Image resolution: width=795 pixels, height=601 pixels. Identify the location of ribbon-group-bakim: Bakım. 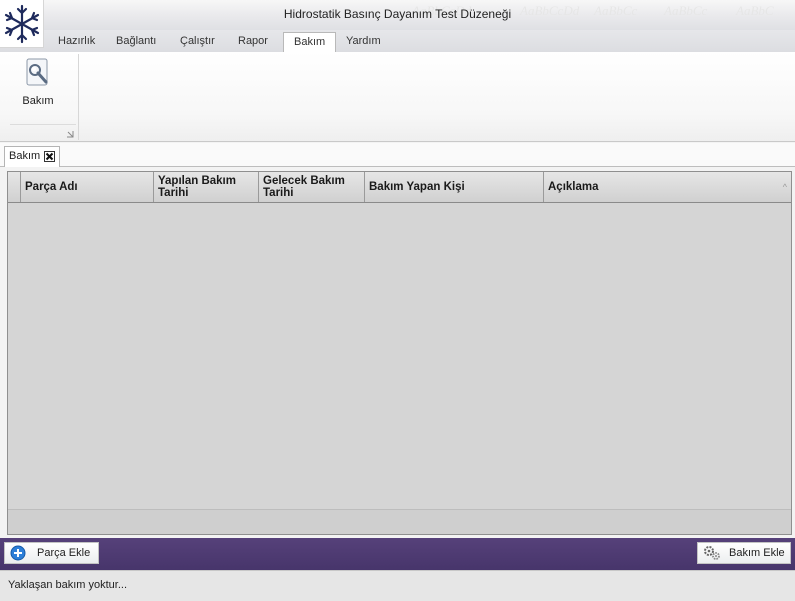
(42, 97).